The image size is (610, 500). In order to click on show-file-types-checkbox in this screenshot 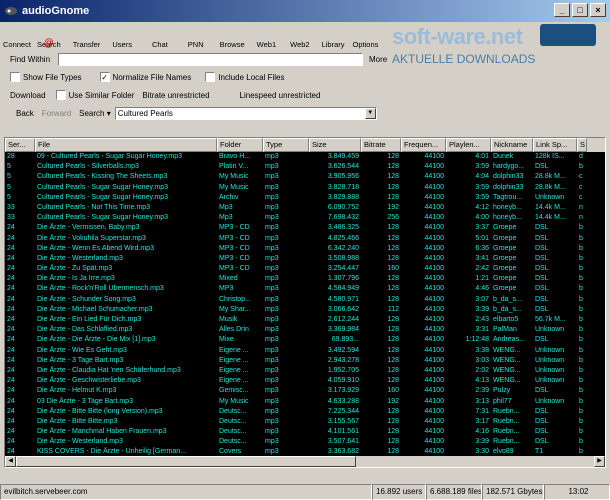, I will do `click(15, 77)`.